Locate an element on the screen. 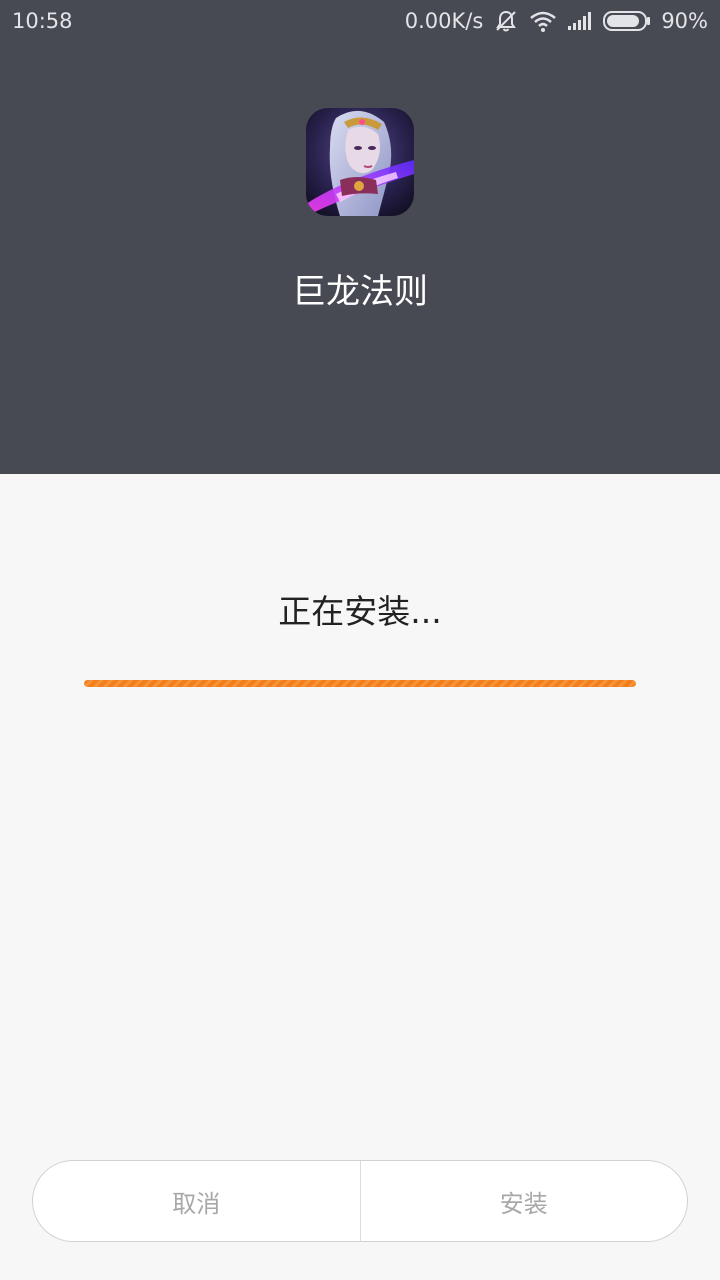 This screenshot has height=1280, width=720. wifi-icon is located at coordinates (543, 21).